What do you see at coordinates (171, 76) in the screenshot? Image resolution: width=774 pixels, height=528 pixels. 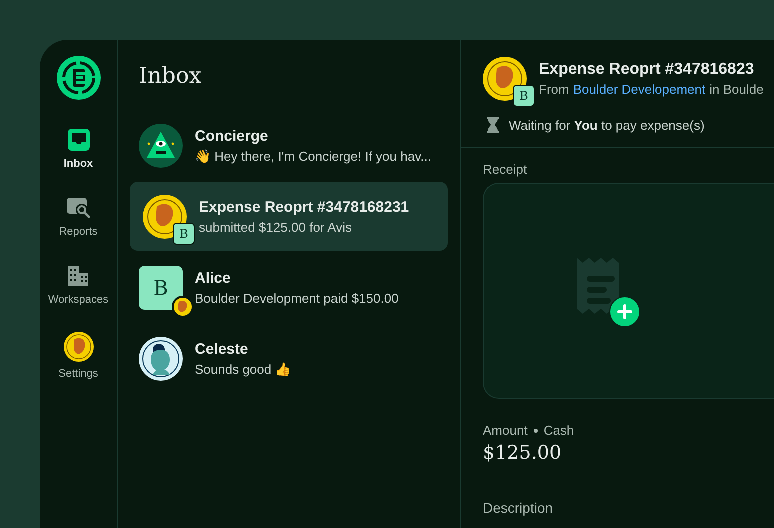 I see `inbox-title: Inbox` at bounding box center [171, 76].